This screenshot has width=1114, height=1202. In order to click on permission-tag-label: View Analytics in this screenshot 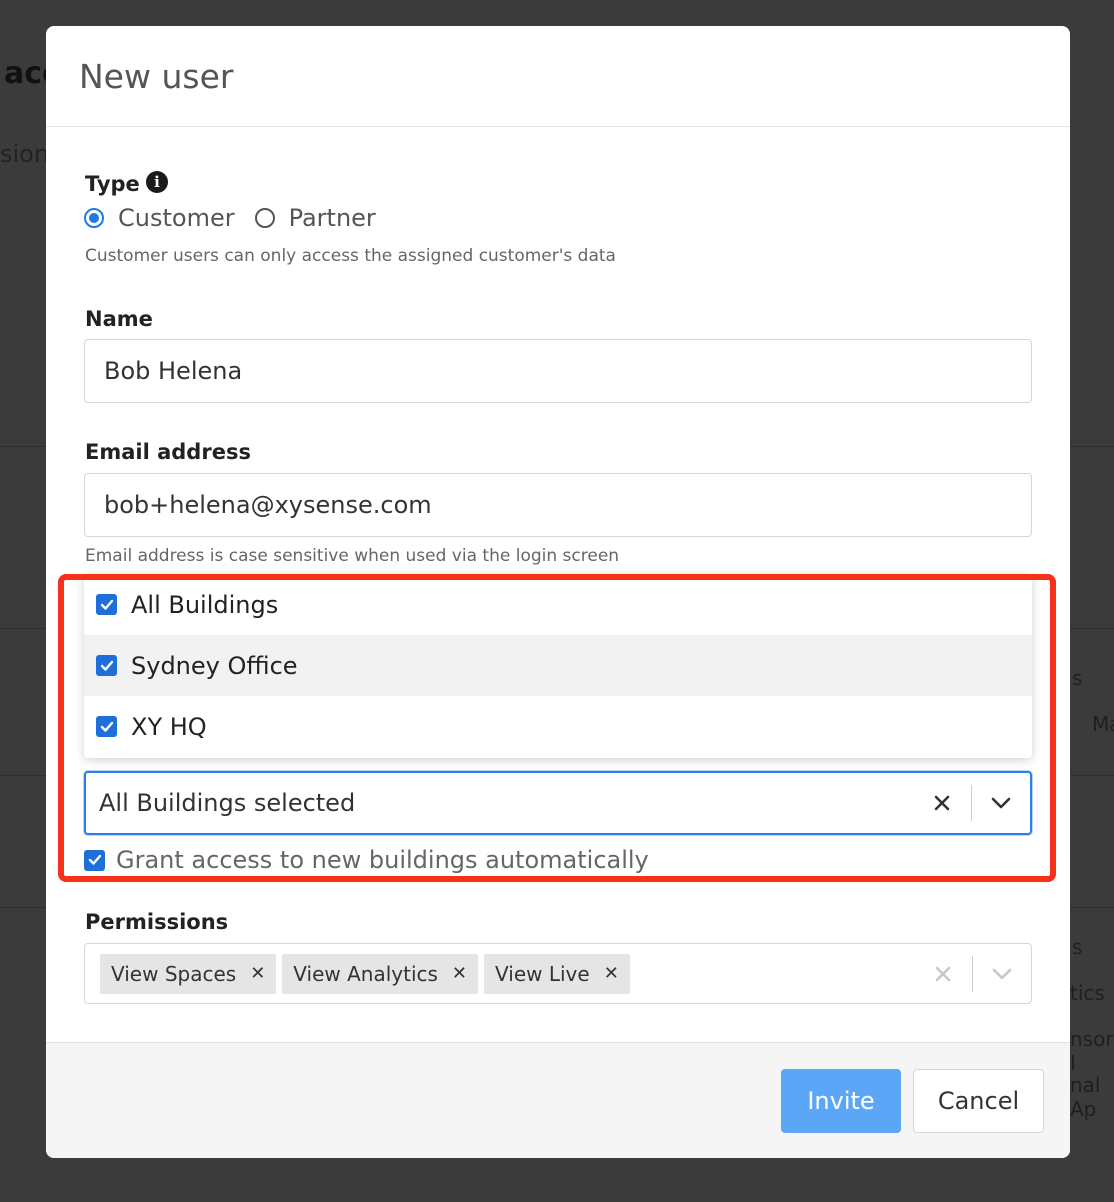, I will do `click(365, 973)`.